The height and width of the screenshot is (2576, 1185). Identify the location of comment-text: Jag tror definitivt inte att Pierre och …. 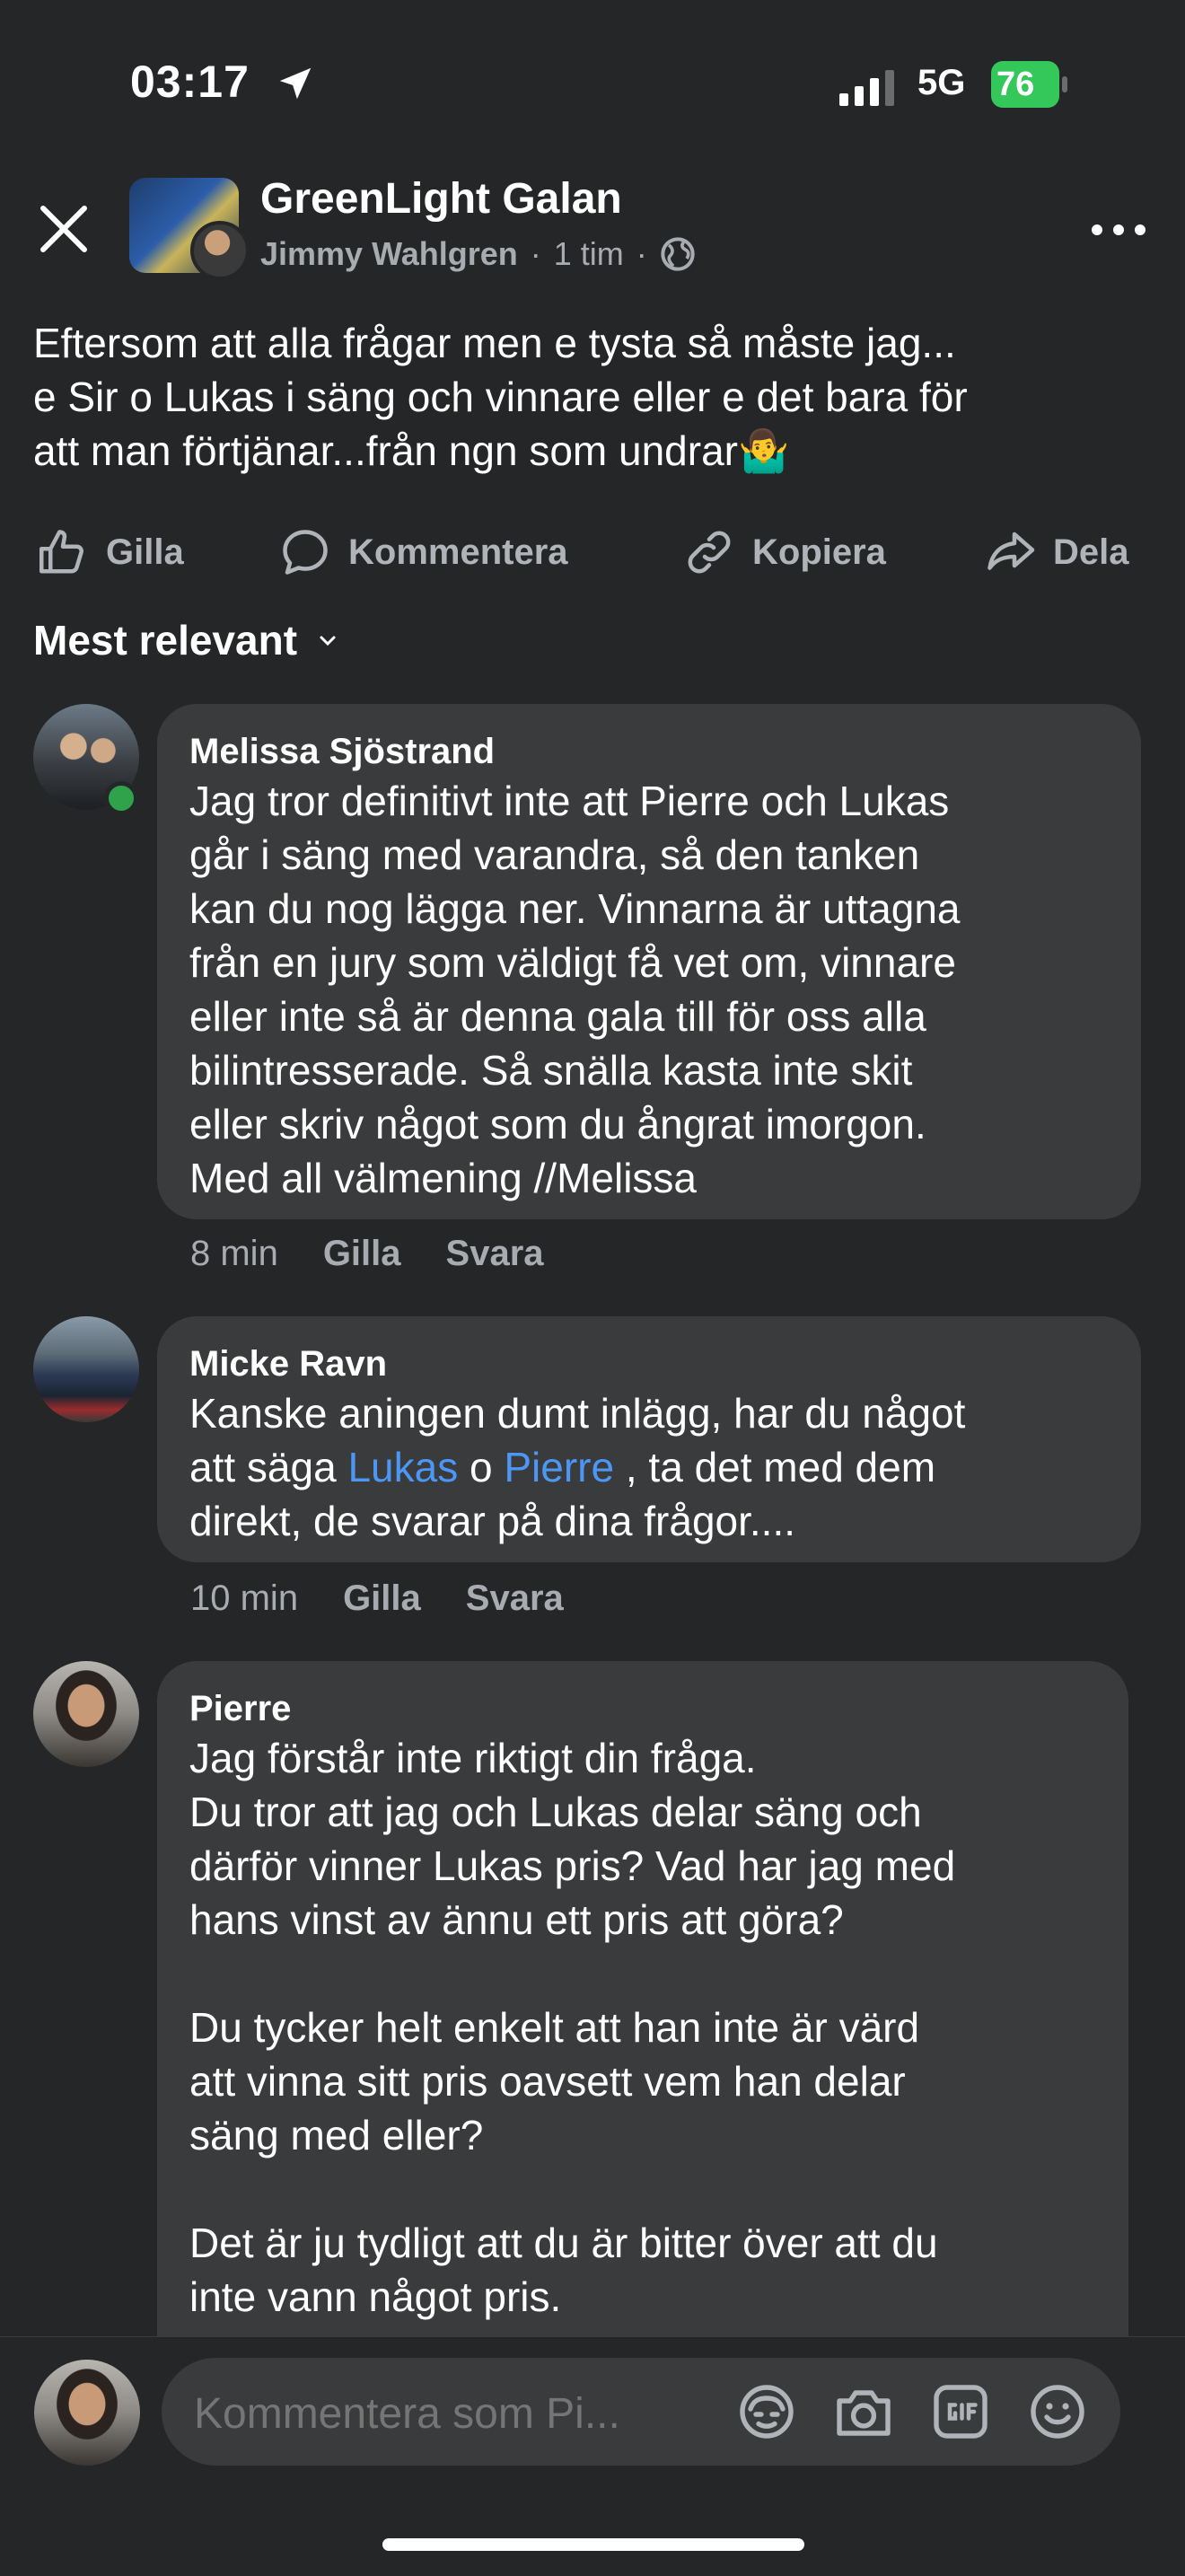
(575, 990).